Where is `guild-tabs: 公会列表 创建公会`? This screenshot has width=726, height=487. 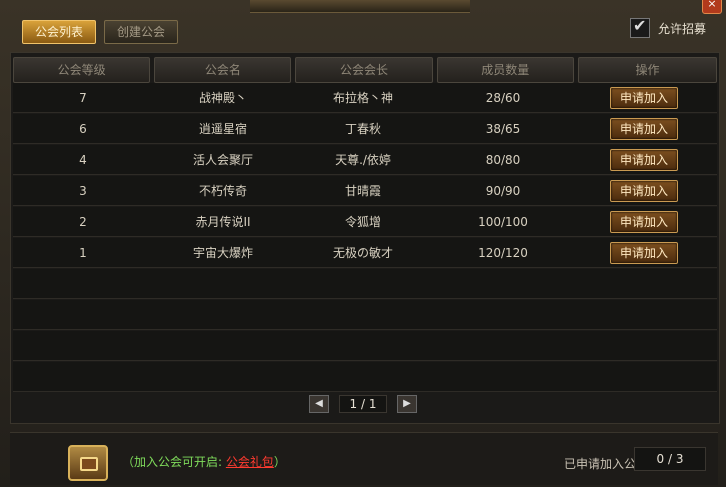 guild-tabs: 公会列表 创建公会 is located at coordinates (100, 32).